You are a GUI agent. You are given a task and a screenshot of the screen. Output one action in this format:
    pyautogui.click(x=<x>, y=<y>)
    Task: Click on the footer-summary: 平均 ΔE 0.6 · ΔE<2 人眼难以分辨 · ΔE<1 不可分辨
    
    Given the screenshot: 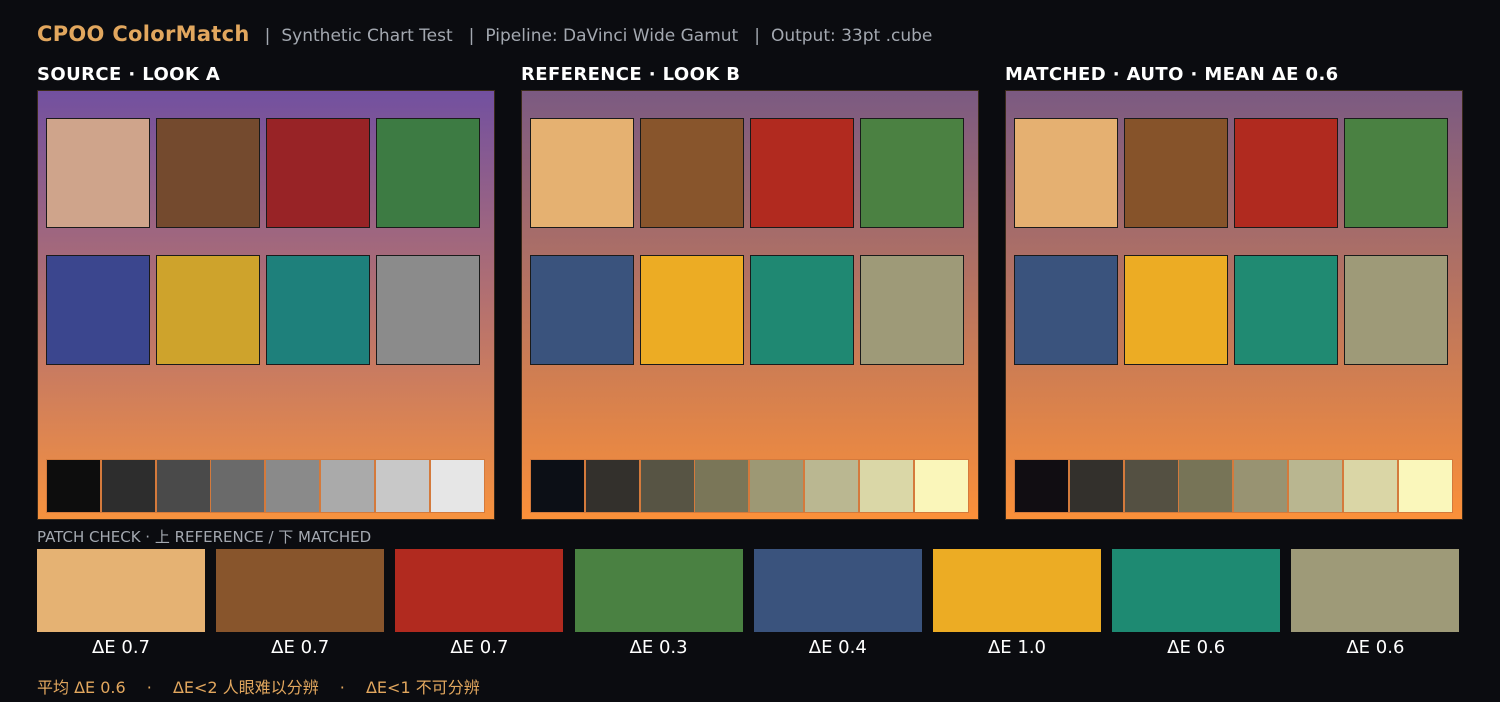 What is the action you would take?
    pyautogui.click(x=258, y=686)
    